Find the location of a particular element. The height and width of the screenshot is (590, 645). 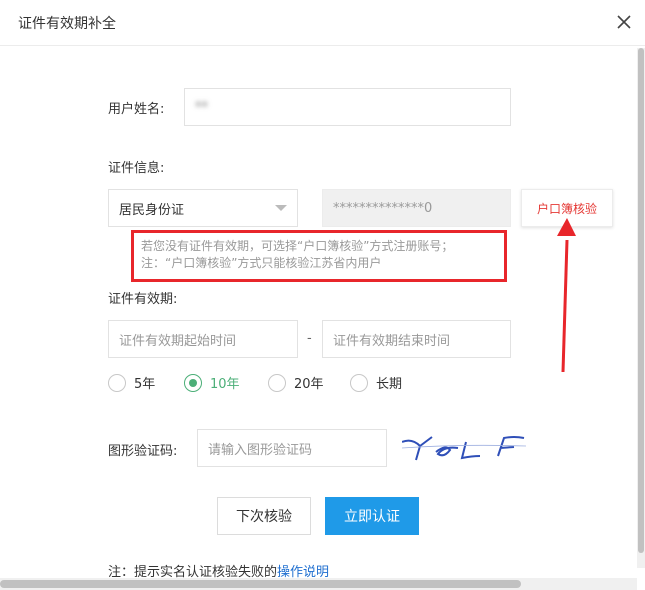

radio-20-years: 20年 is located at coordinates (296, 382).